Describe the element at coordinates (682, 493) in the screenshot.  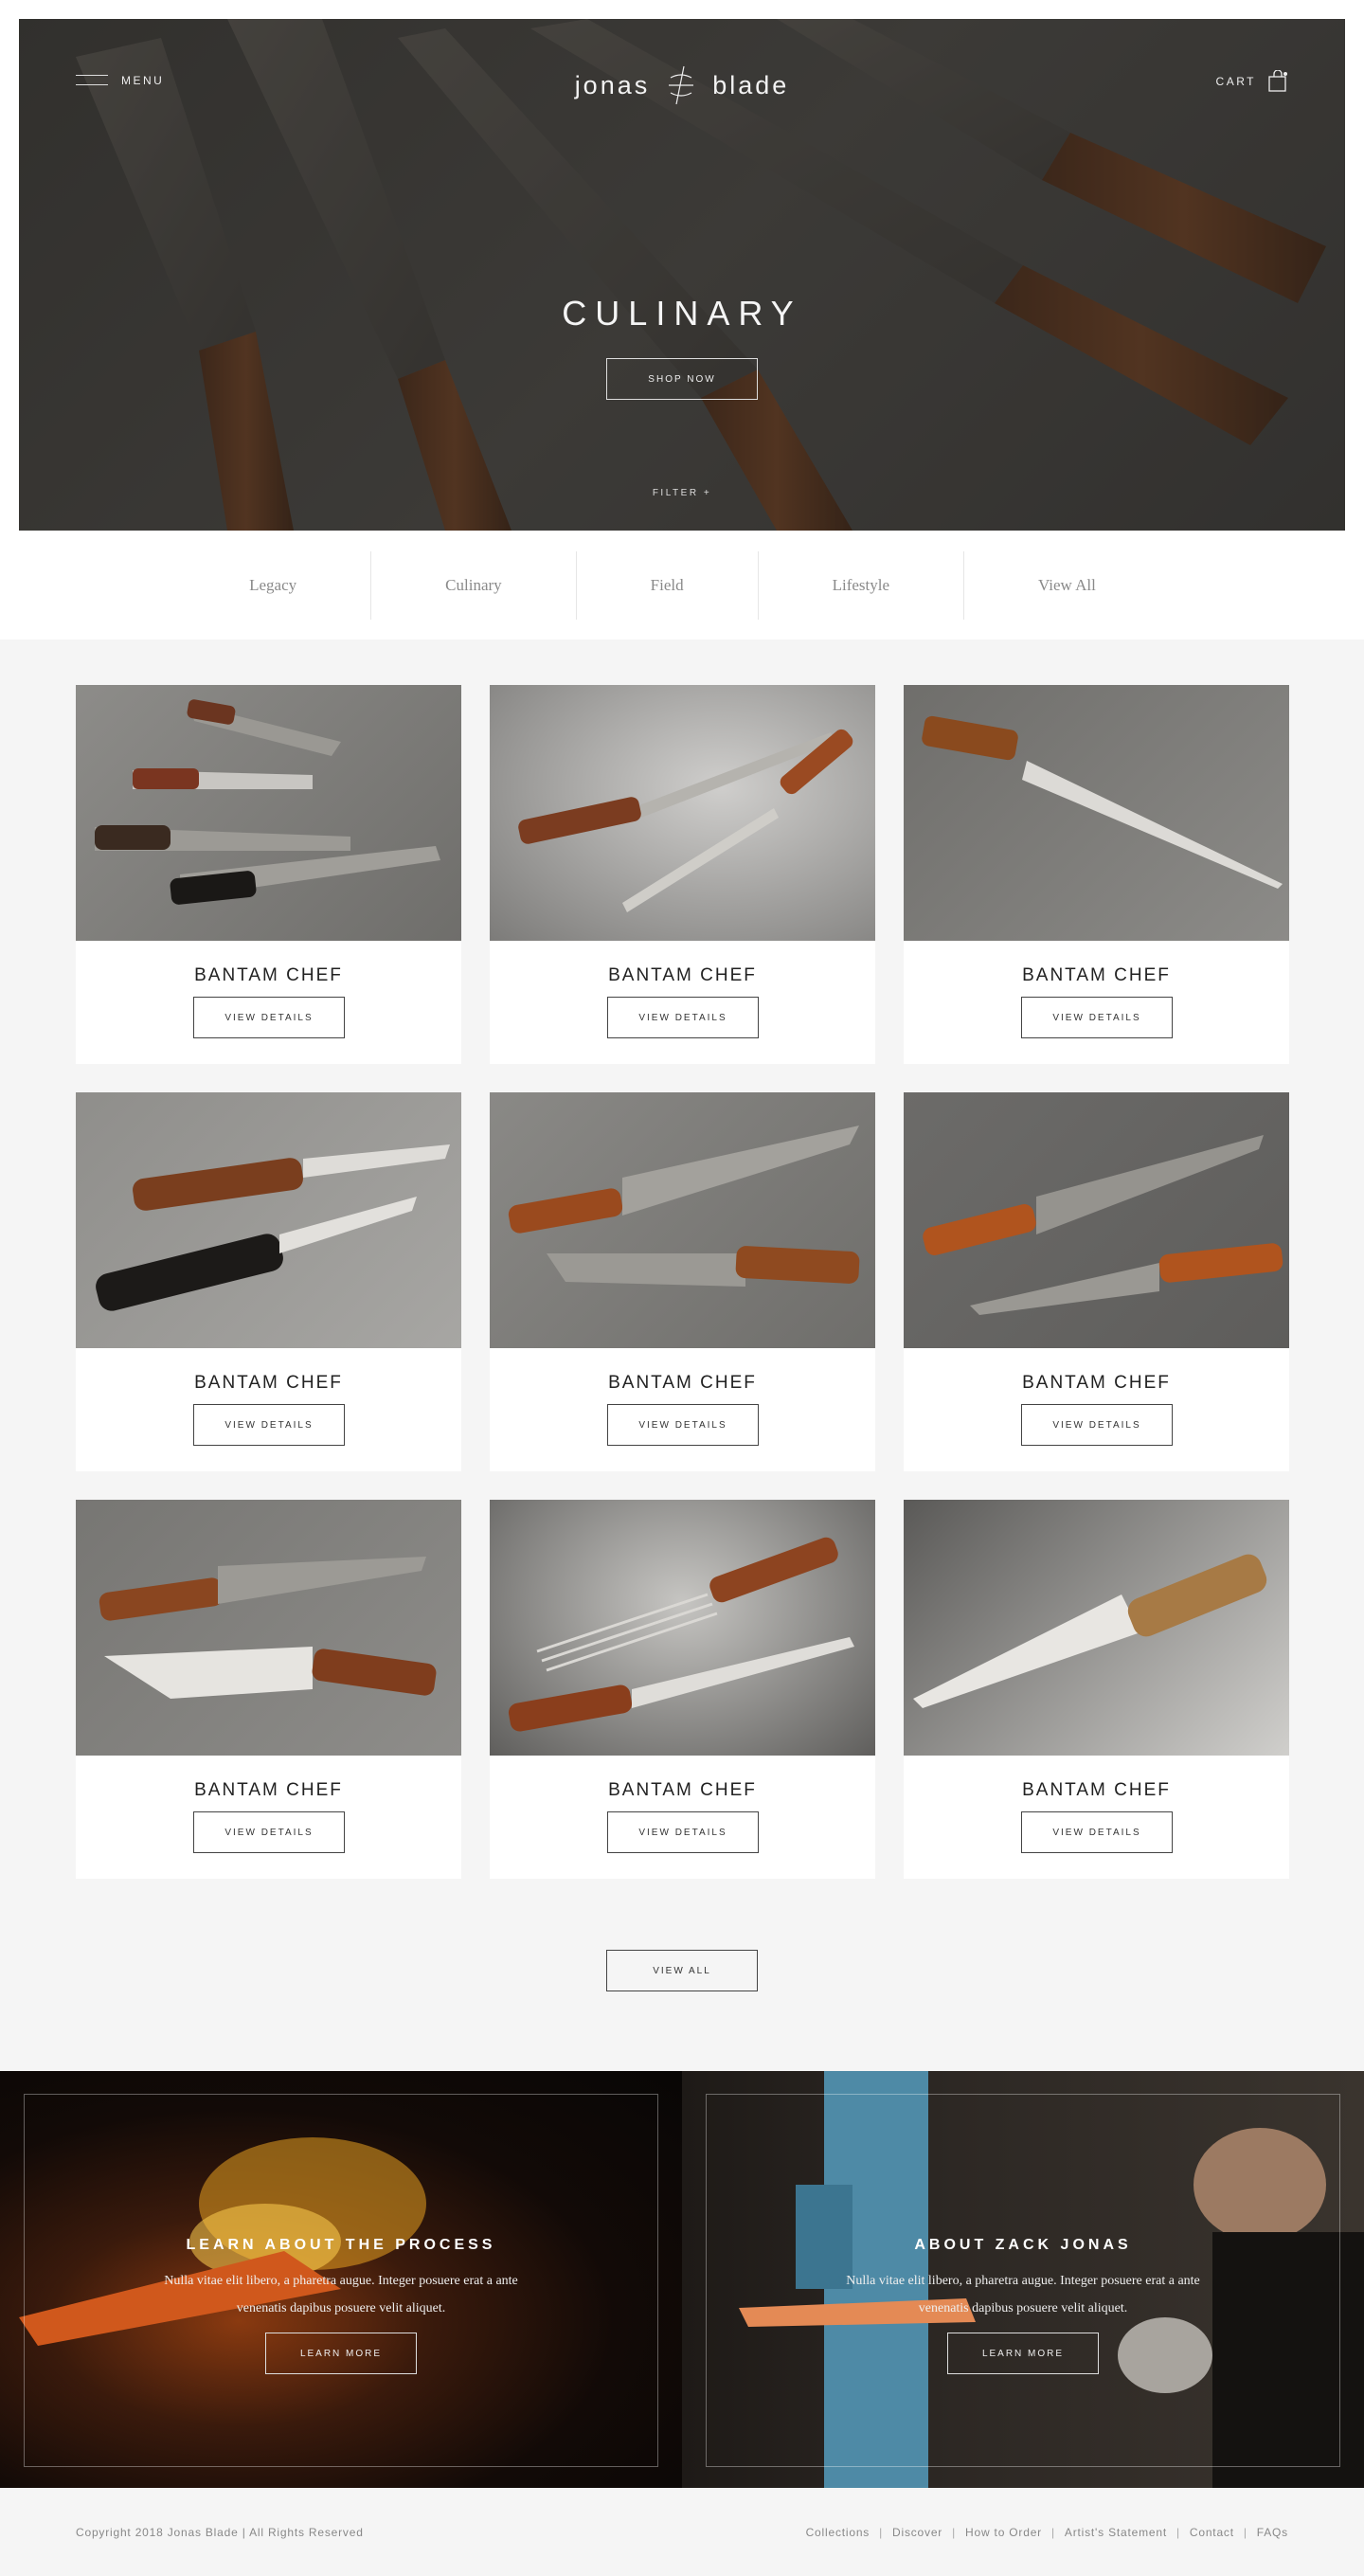
I see `filter-toggle: FILTER +` at that location.